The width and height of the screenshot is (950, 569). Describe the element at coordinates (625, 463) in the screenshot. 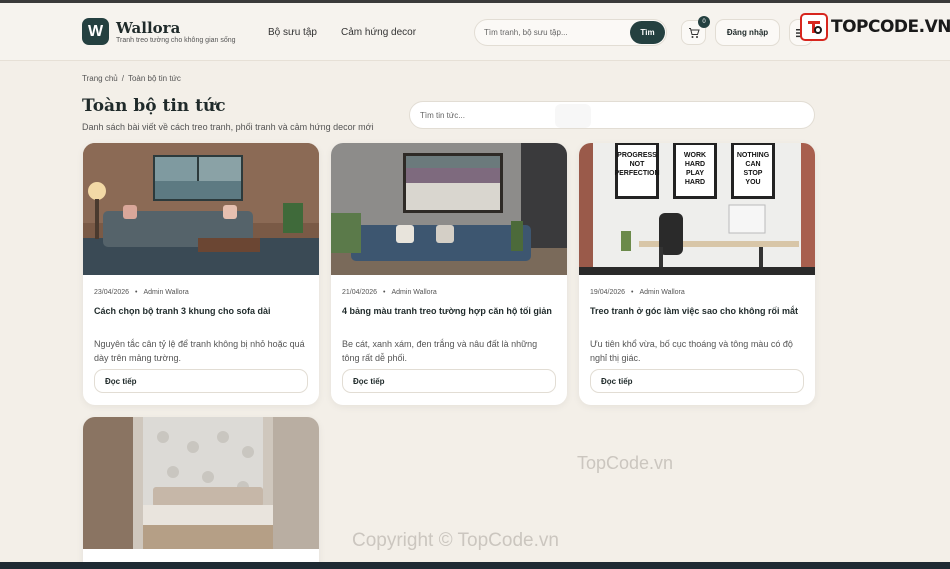

I see `watermark-text: TopCode.vn` at that location.